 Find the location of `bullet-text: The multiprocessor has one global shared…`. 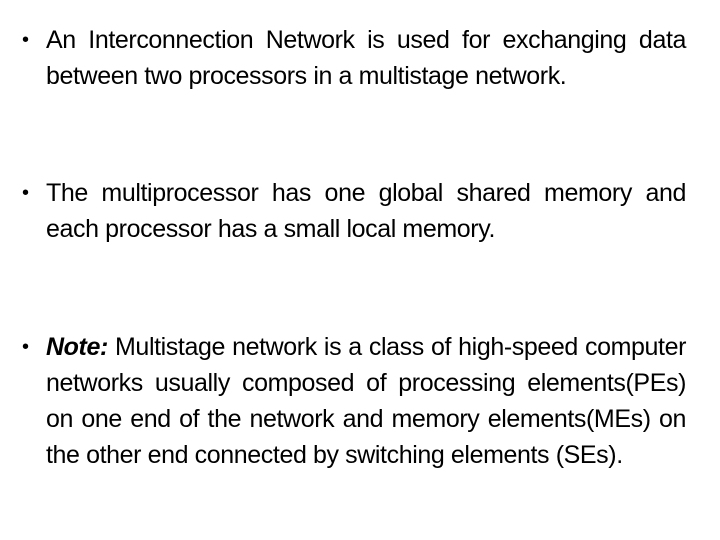

bullet-text: The multiprocessor has one global shared… is located at coordinates (366, 211).